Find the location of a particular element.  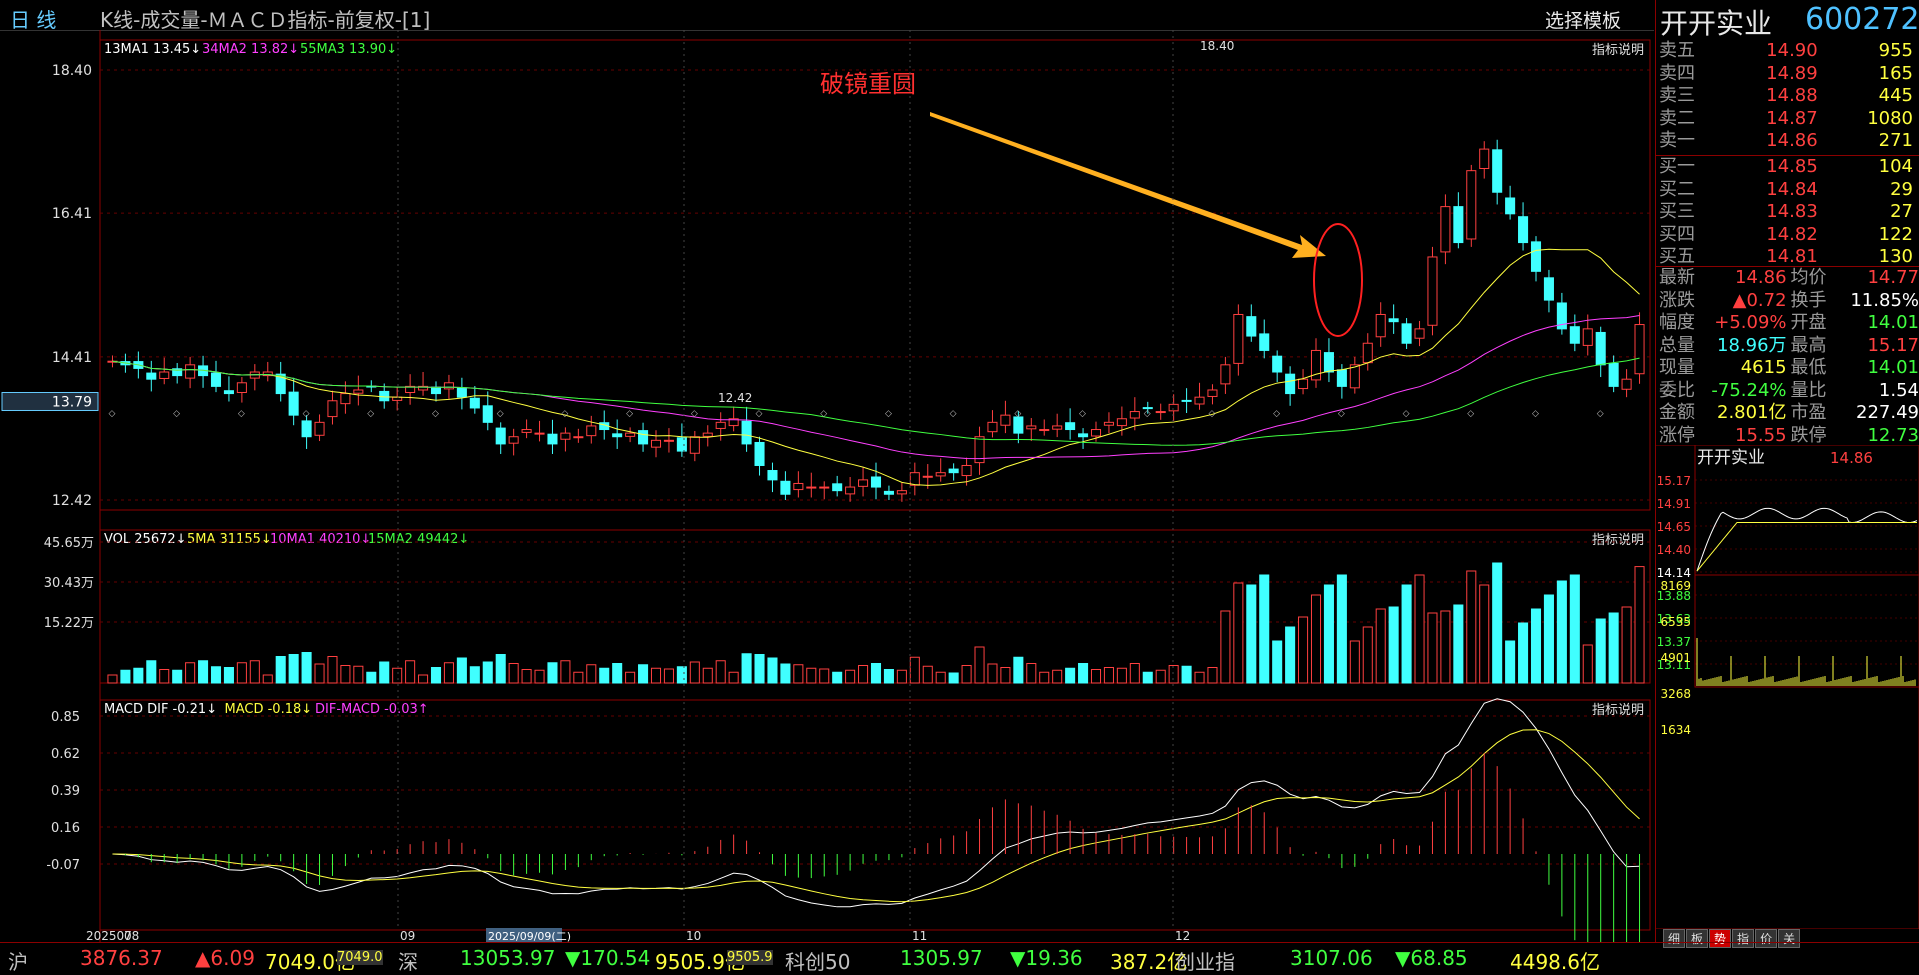

index-name: 创业指 is located at coordinates (1205, 960).